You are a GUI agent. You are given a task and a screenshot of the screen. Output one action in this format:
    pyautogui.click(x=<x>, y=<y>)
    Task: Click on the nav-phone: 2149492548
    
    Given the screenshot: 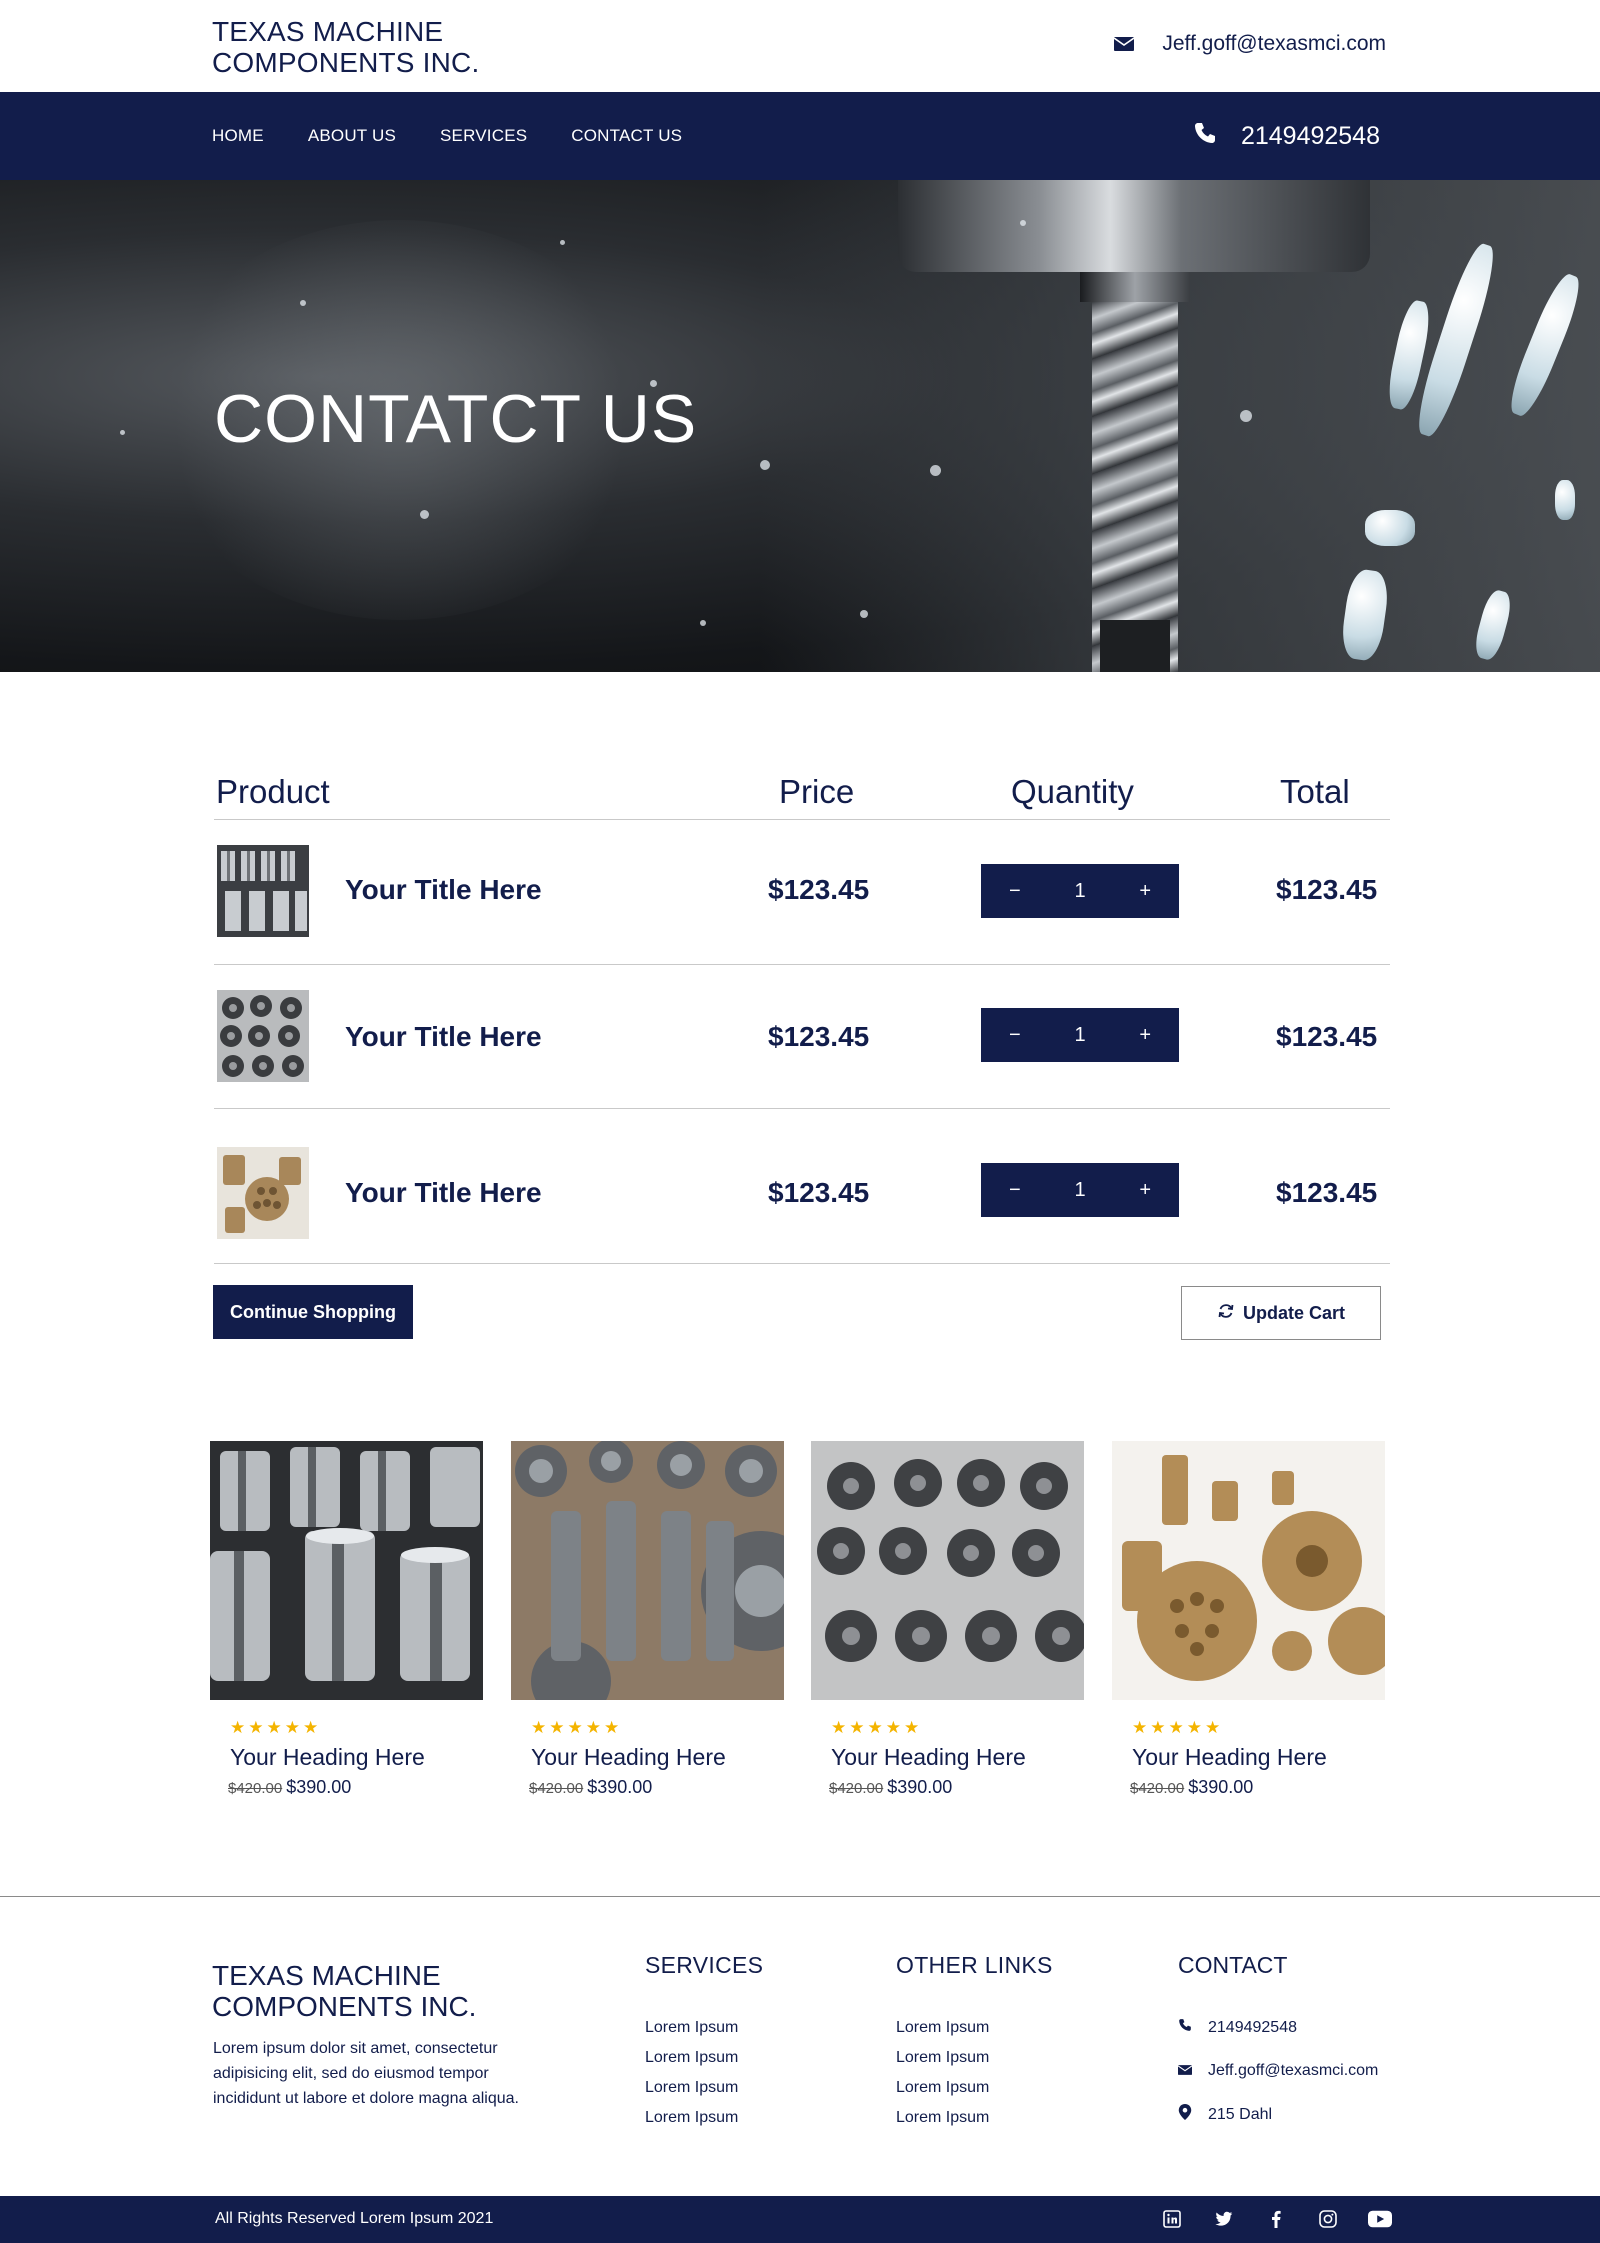 What is the action you would take?
    pyautogui.click(x=1286, y=136)
    